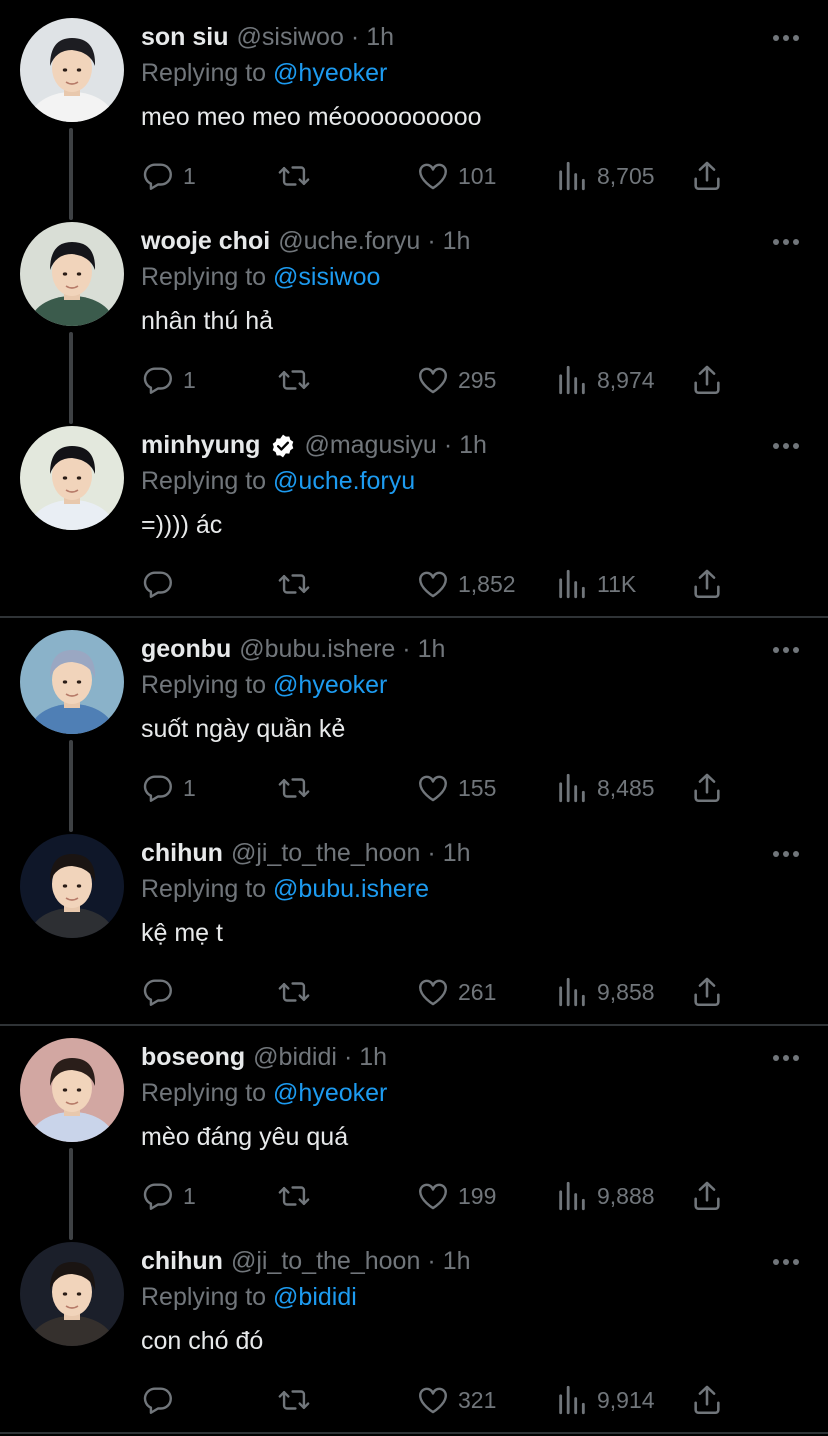 The image size is (828, 1436). What do you see at coordinates (290, 37) in the screenshot?
I see `user-handle: @sisiwoo` at bounding box center [290, 37].